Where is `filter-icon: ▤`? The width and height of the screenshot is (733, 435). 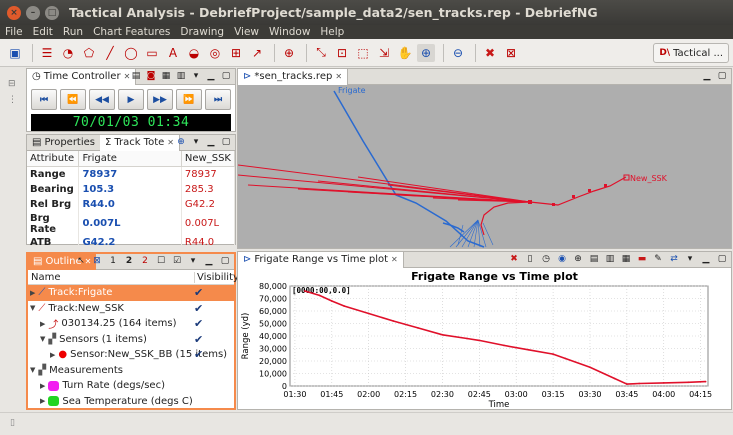 filter-icon: ▤ is located at coordinates (136, 76).